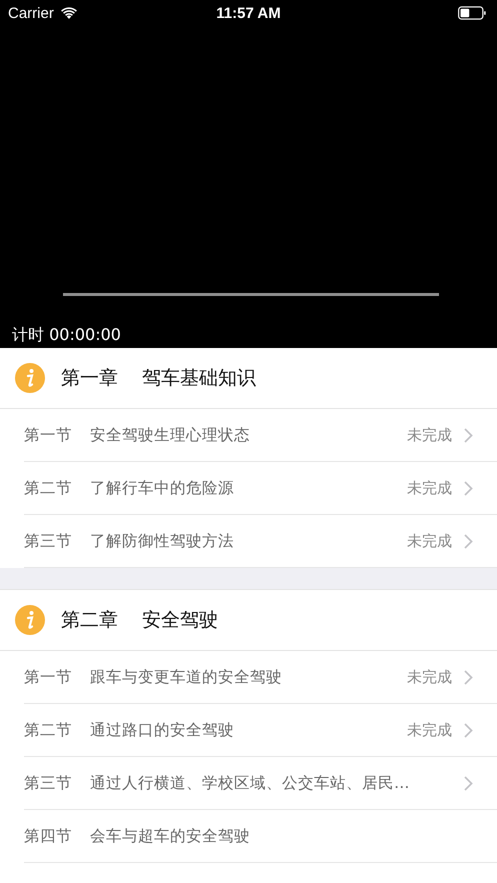  What do you see at coordinates (67, 335) in the screenshot?
I see `timer-label: 计时 00:00:00` at bounding box center [67, 335].